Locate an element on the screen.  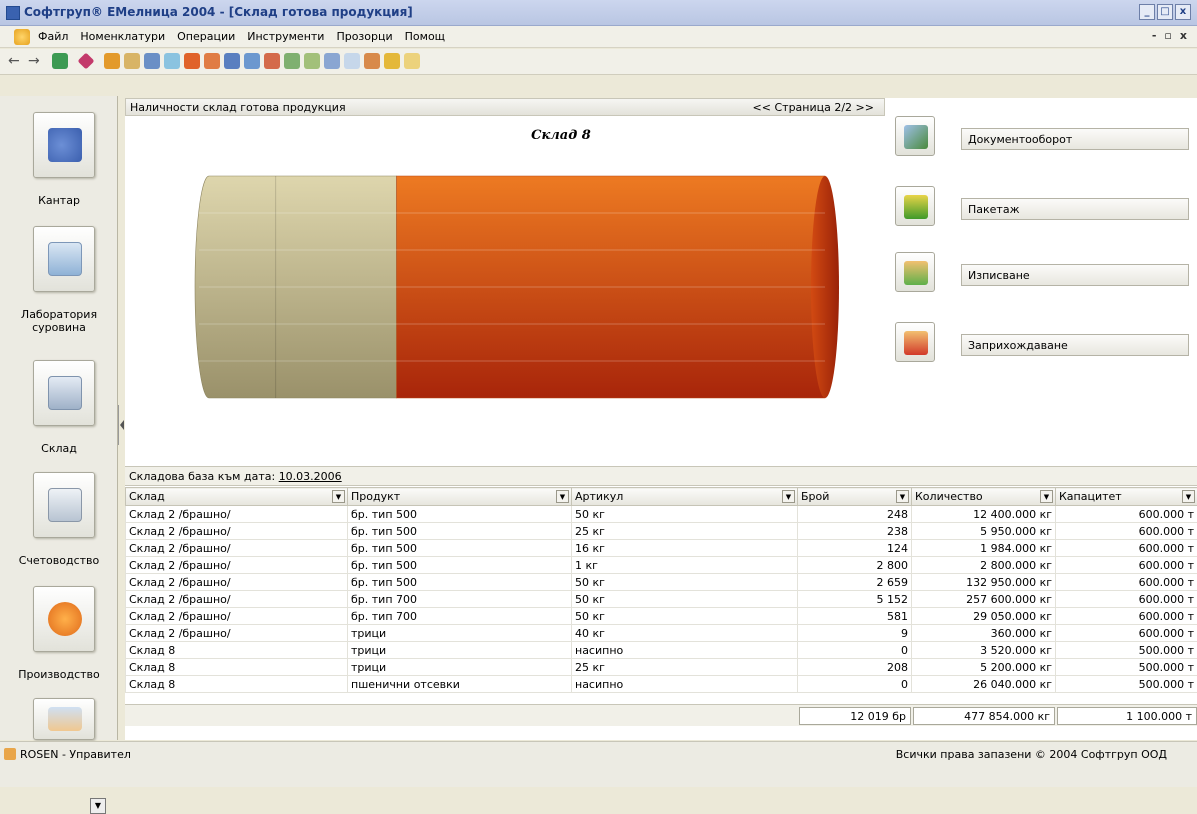
page-navigator: << Страница 2/2 >> is located at coordinates (813, 107).